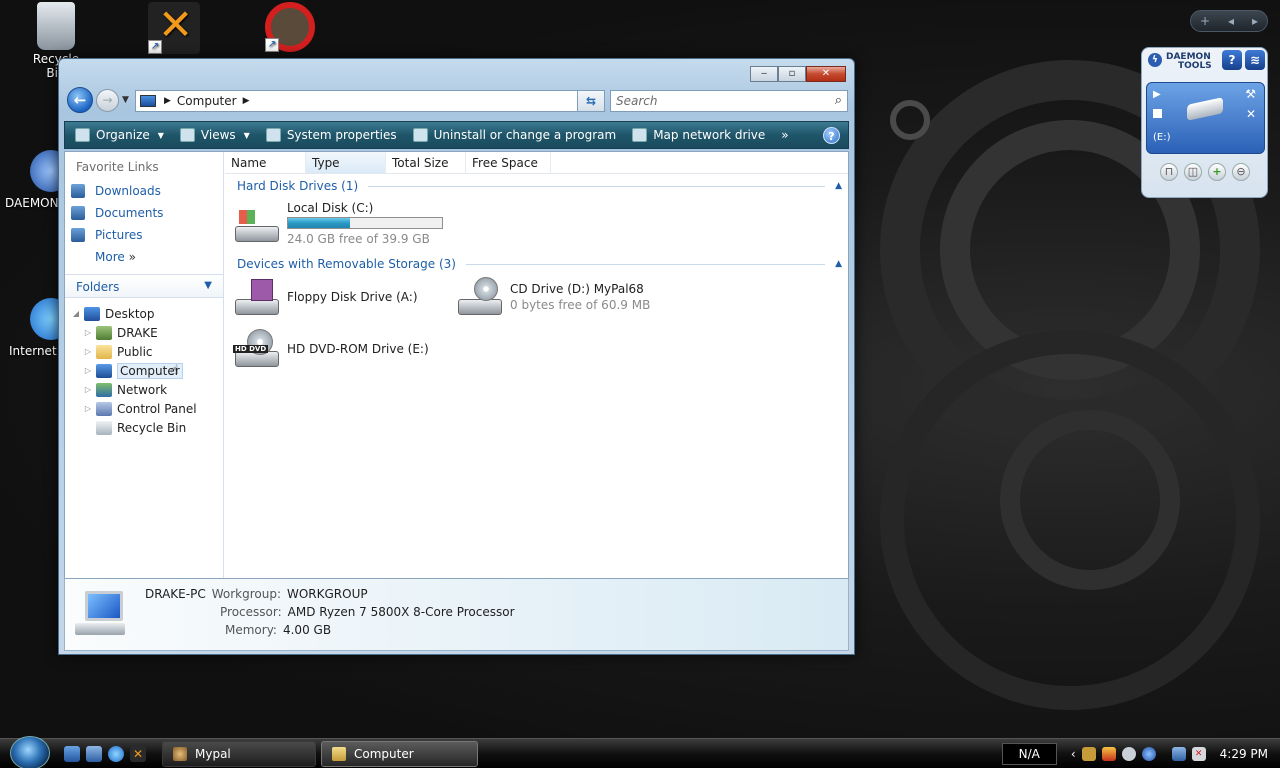 The image size is (1280, 768). I want to click on play-icon: ▶, so click(1157, 94).